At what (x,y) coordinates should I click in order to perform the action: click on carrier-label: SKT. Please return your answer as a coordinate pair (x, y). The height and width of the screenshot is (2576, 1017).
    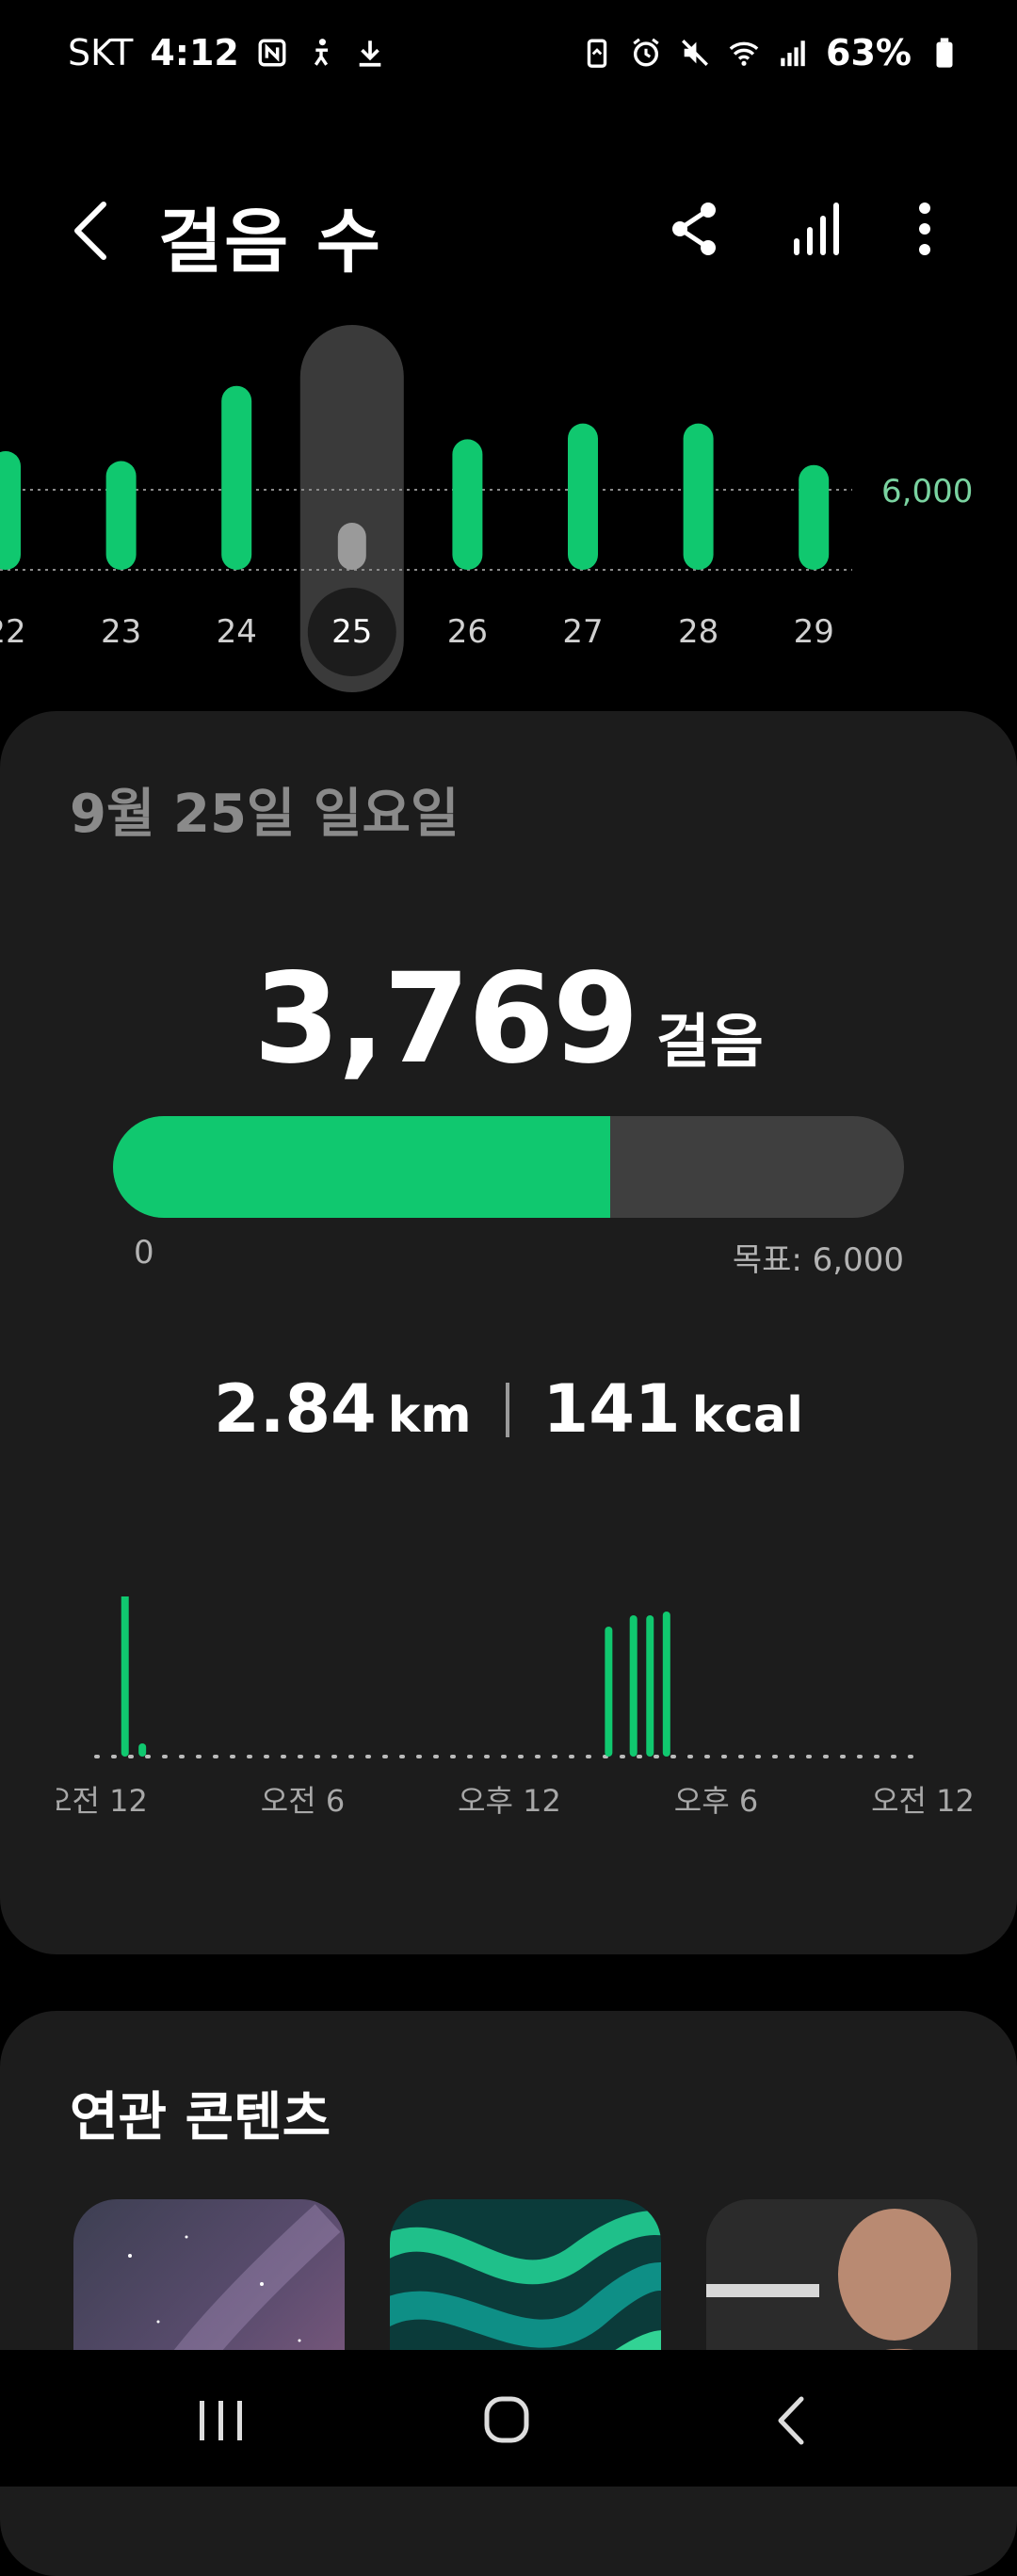
    Looking at the image, I should click on (101, 52).